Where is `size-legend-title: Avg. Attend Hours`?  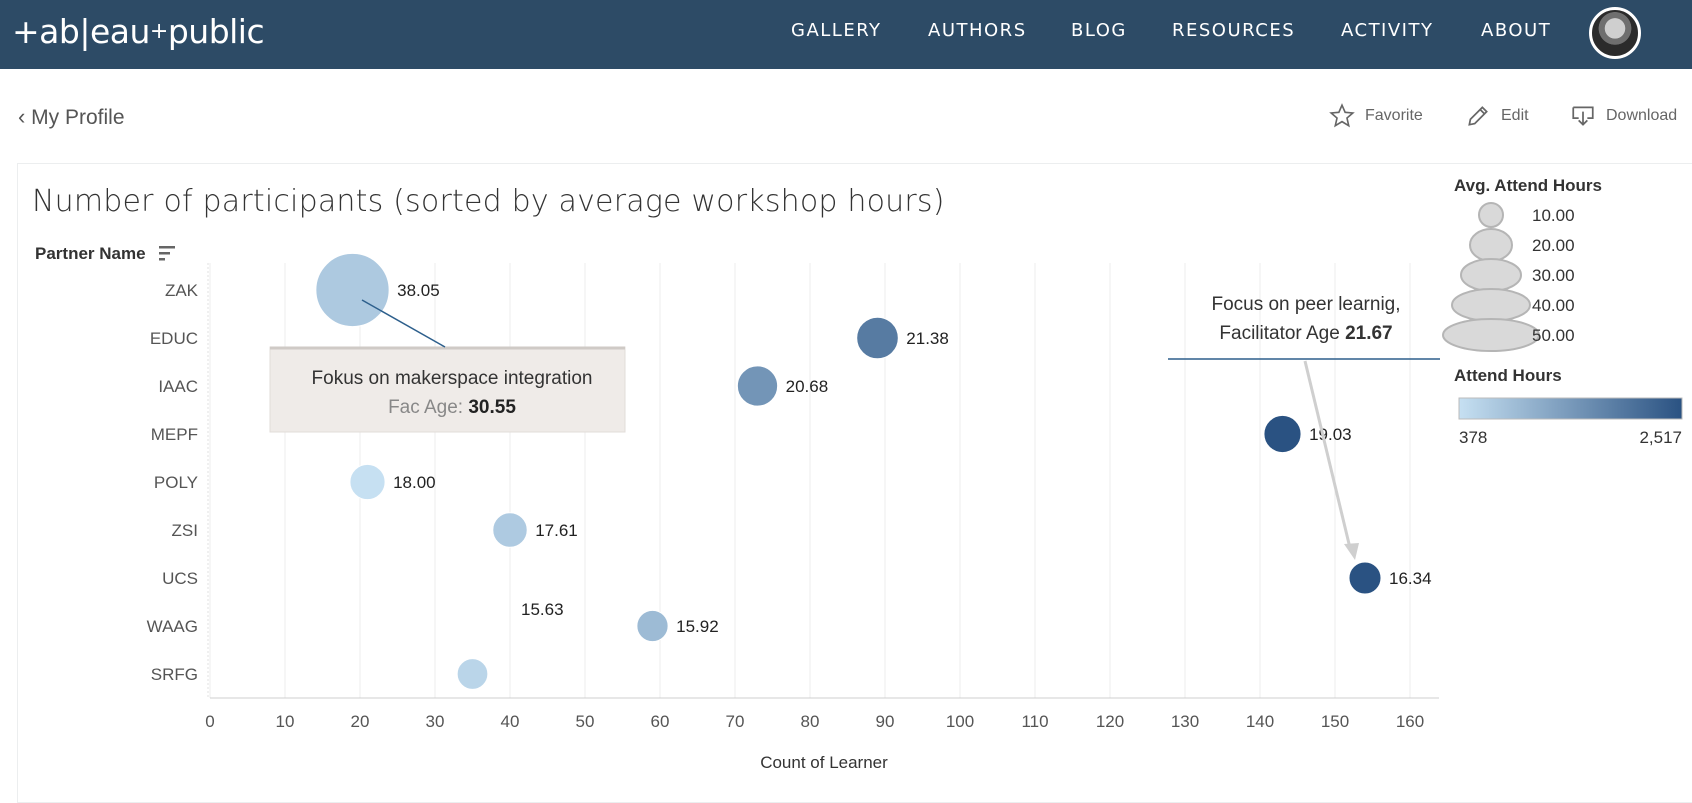
size-legend-title: Avg. Attend Hours is located at coordinates (1528, 185).